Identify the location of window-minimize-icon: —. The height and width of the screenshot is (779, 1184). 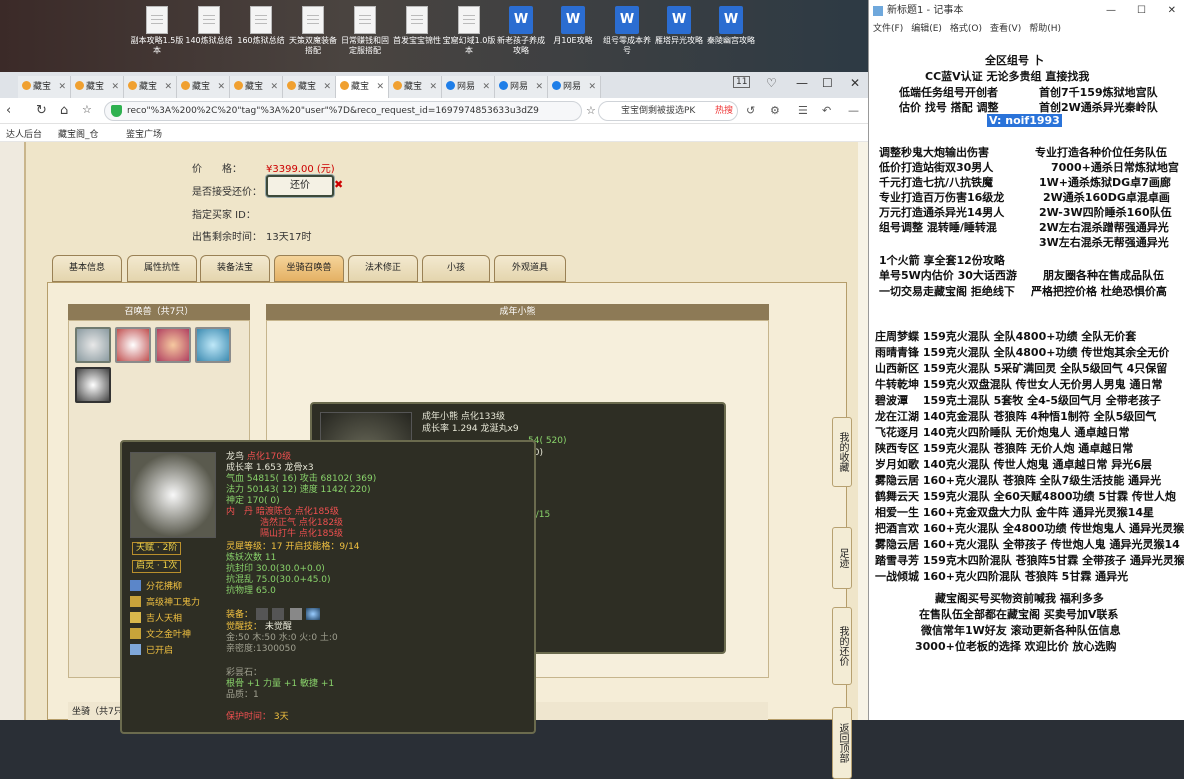
(802, 83).